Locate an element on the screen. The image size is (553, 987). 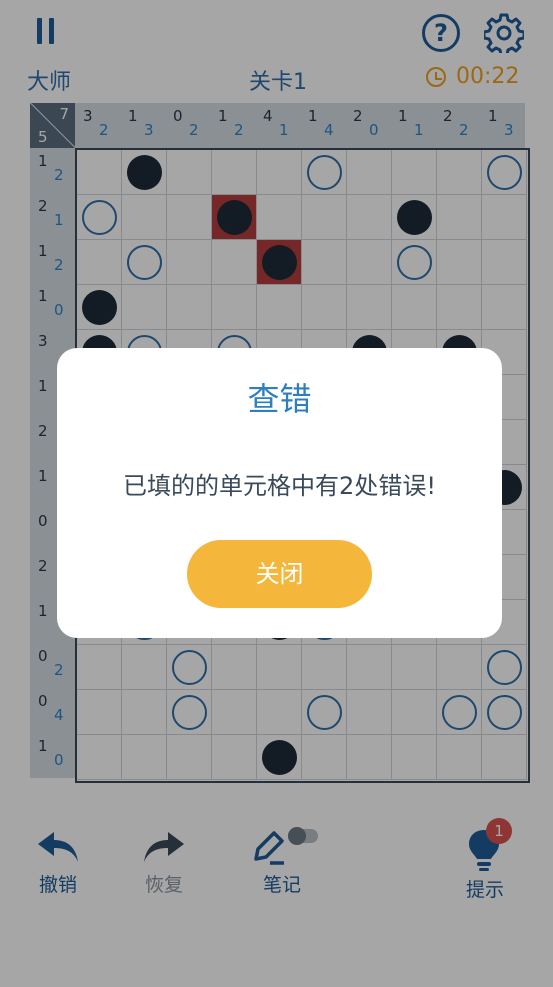
close-button: 关闭 is located at coordinates (279, 574).